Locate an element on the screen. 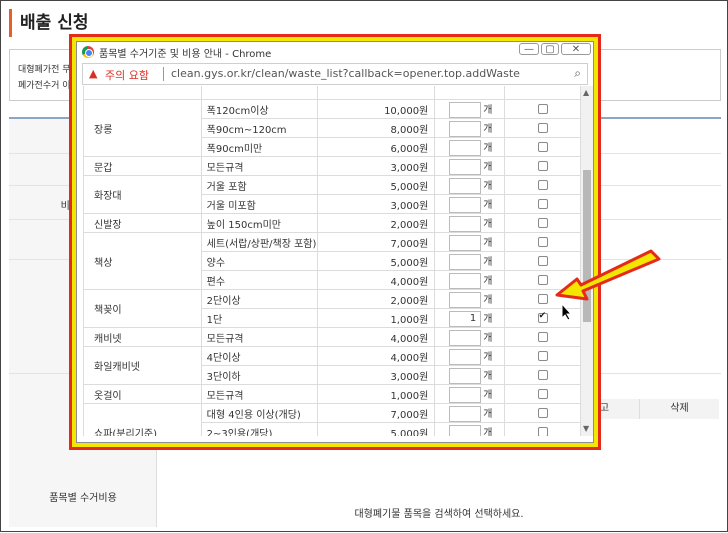 The width and height of the screenshot is (728, 533). annotation-arrow-icon is located at coordinates (608, 275).